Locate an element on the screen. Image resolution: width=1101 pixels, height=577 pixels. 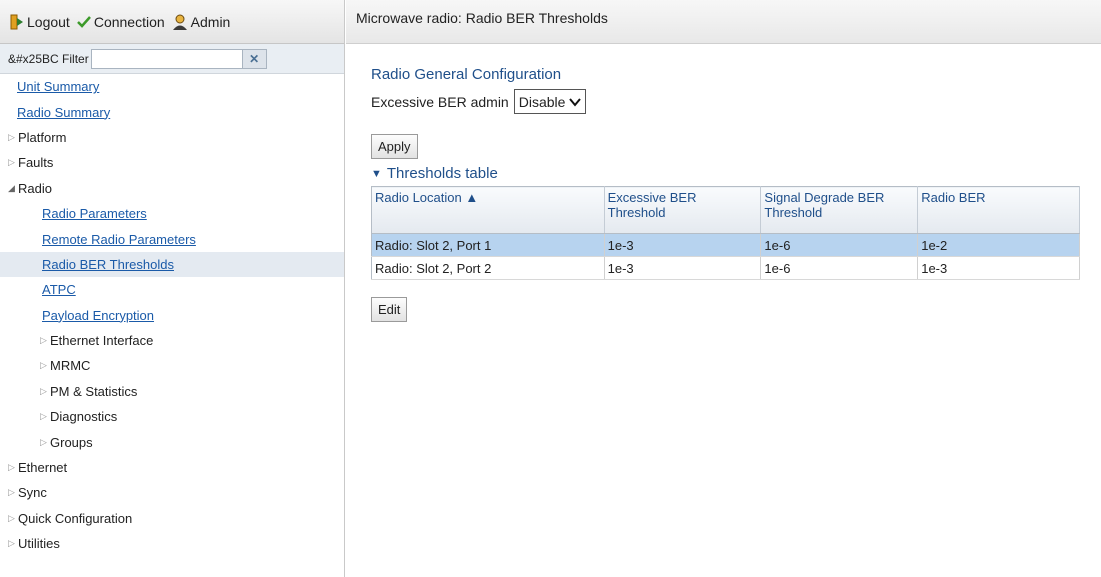
nav-item-sync: ▷ Sync is located at coordinates (172, 492).